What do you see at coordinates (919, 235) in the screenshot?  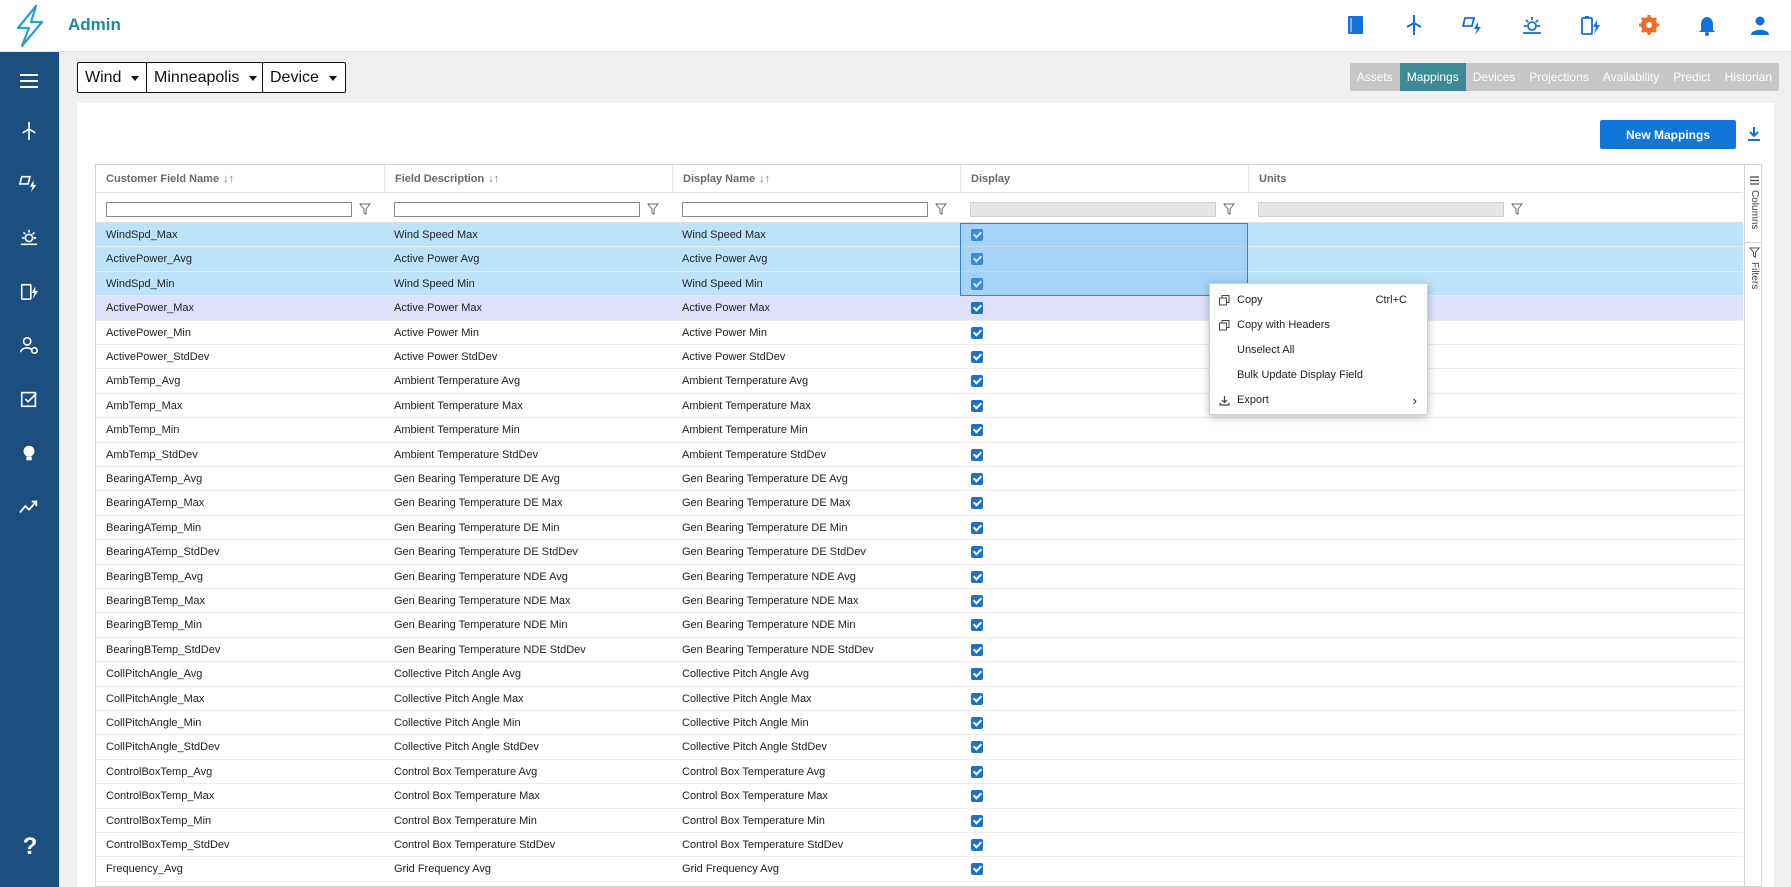 I see `table-row: WindSpd_Max Wind Speed Max Wind Speed Max` at bounding box center [919, 235].